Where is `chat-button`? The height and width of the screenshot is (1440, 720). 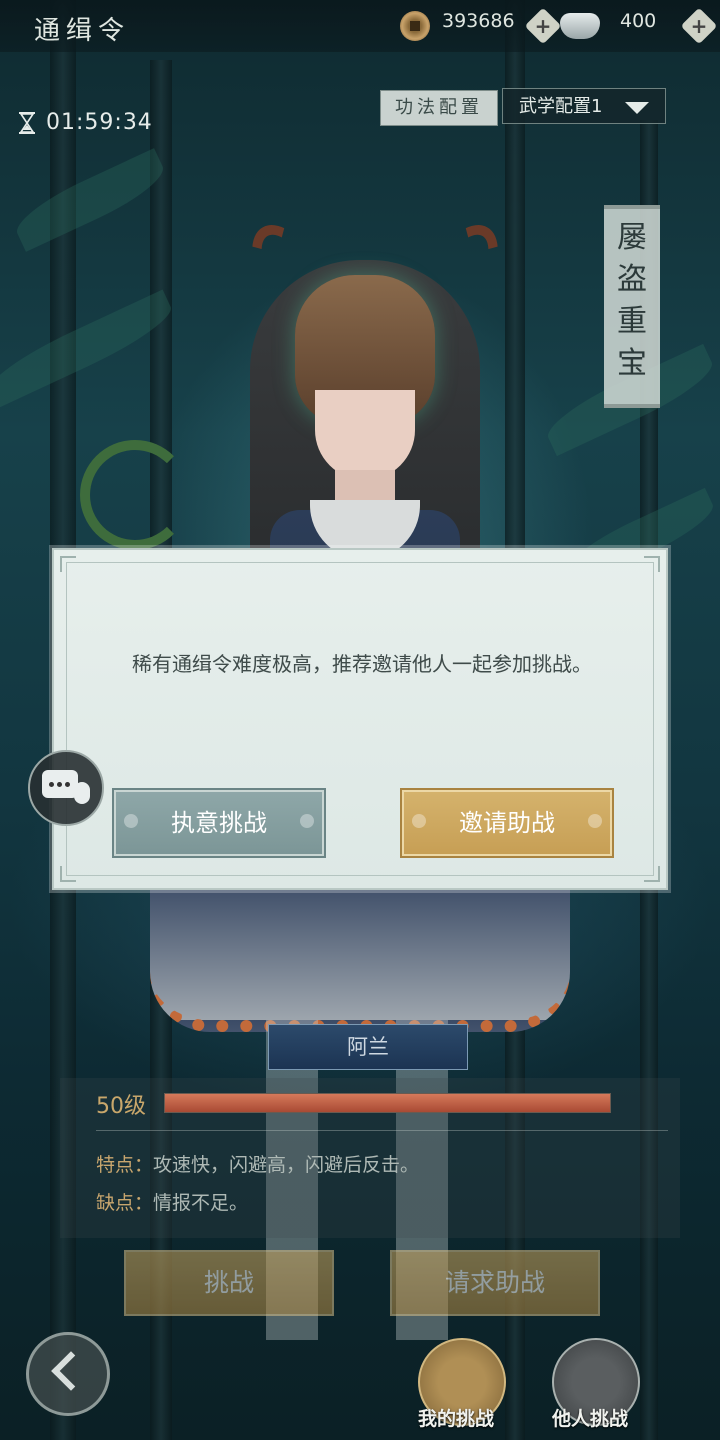
chat-button is located at coordinates (66, 788).